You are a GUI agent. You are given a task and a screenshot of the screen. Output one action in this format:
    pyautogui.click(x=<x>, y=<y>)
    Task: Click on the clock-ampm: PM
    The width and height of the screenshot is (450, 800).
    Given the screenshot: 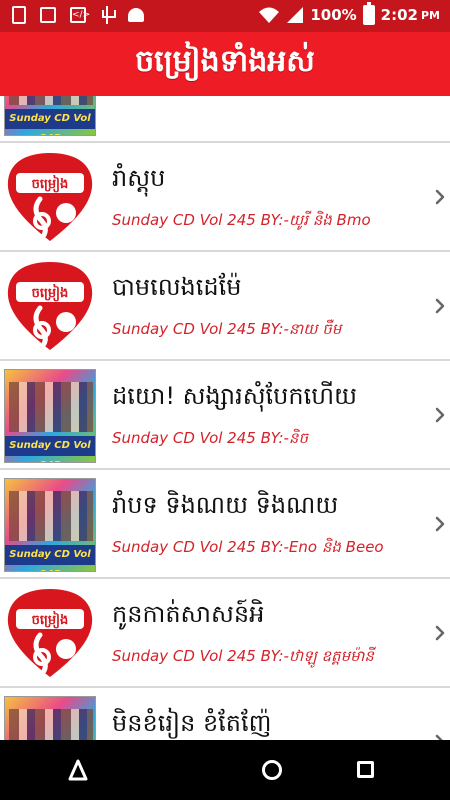 What is the action you would take?
    pyautogui.click(x=430, y=15)
    